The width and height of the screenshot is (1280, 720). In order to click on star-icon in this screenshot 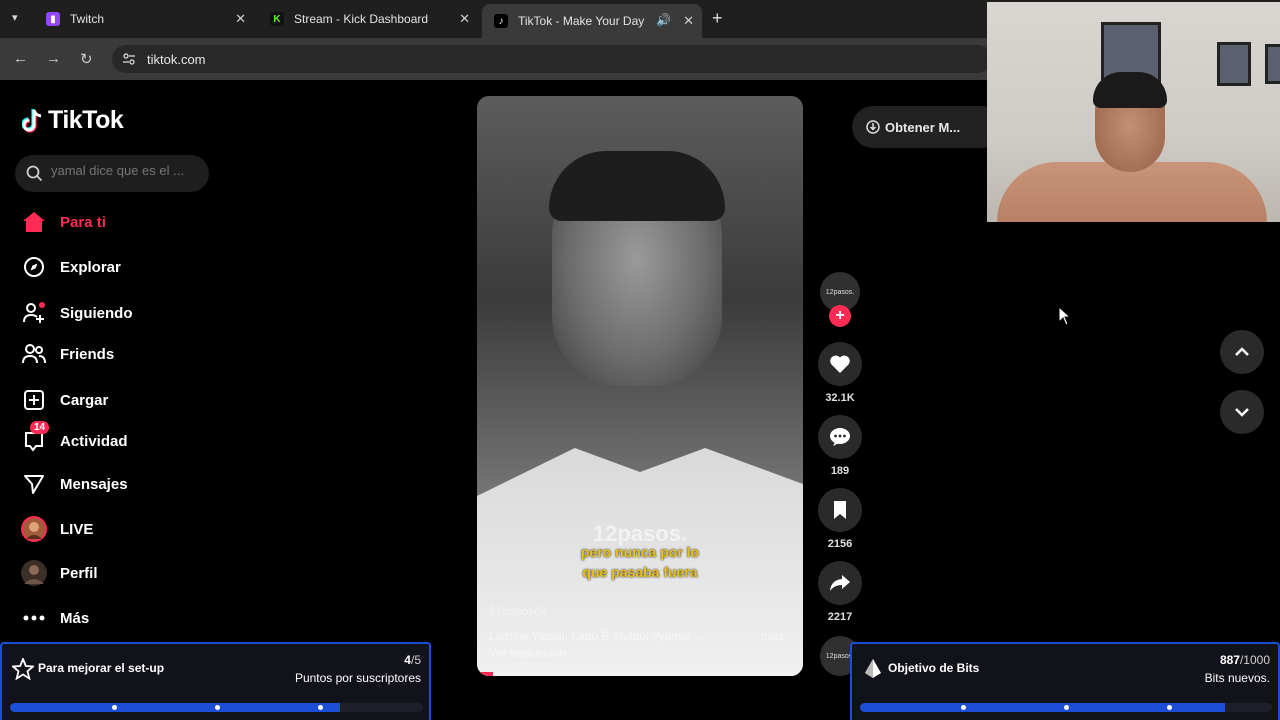, I will do `click(23, 669)`.